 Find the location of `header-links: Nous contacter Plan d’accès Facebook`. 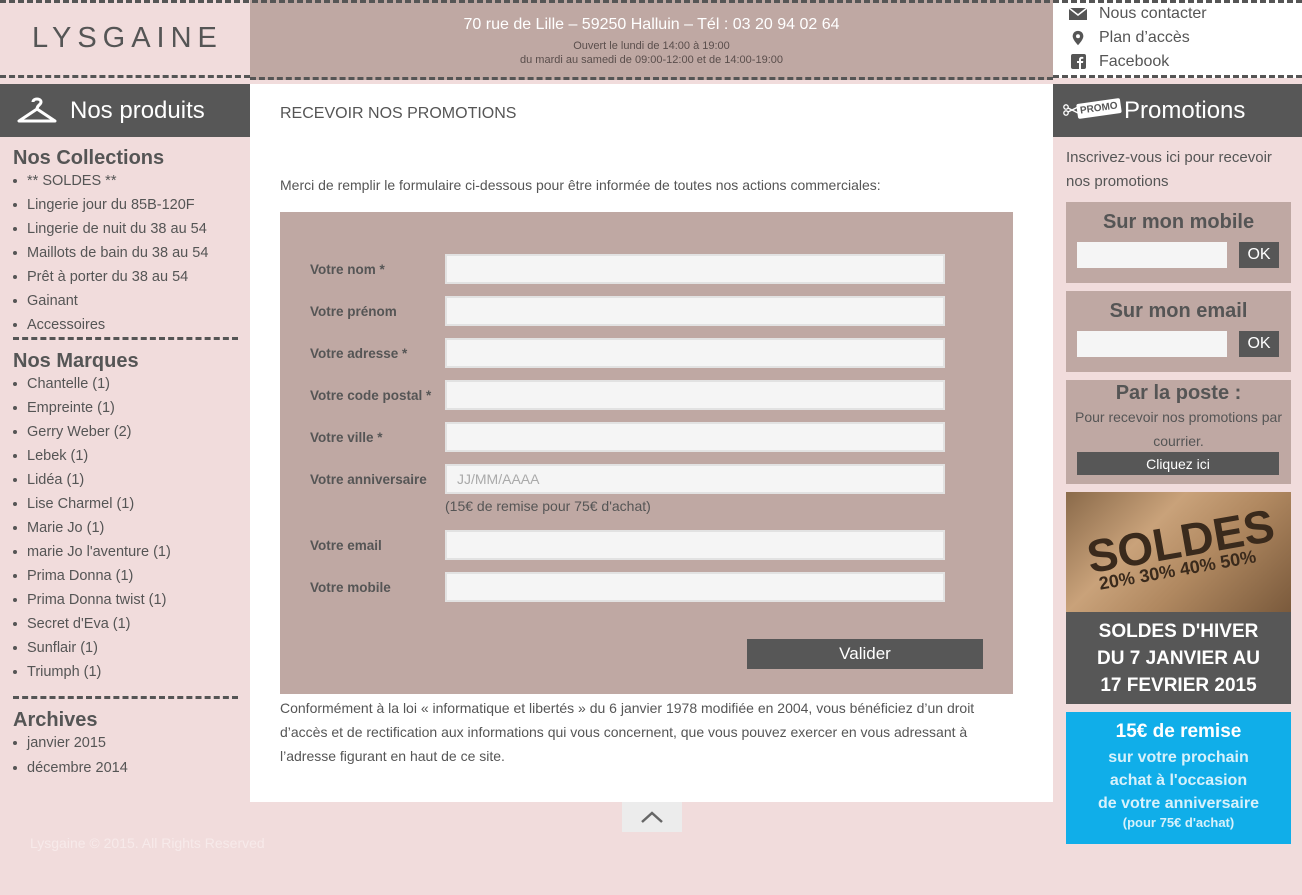

header-links: Nous contacter Plan d’accès Facebook is located at coordinates (1177, 39).